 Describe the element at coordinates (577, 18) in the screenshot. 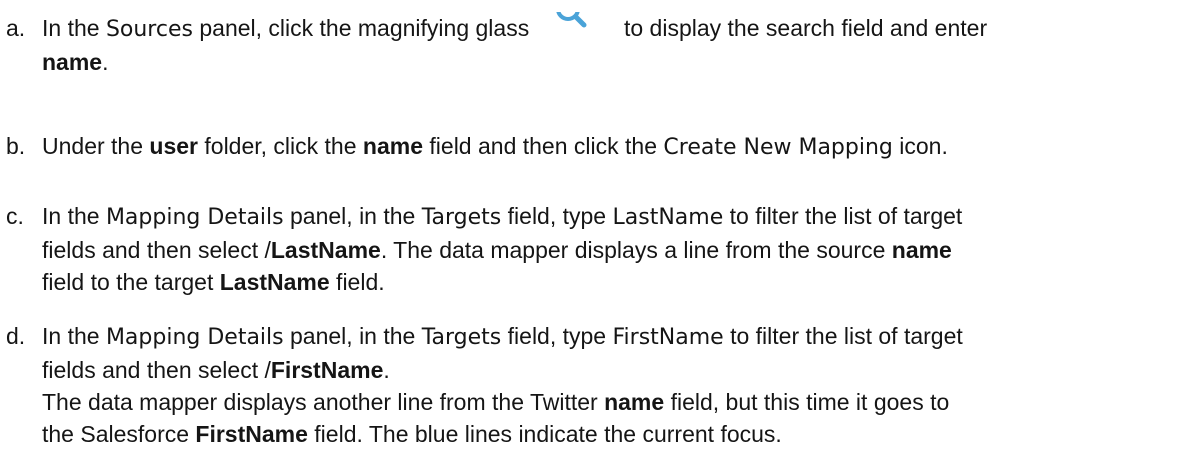

I see `search-icon` at that location.